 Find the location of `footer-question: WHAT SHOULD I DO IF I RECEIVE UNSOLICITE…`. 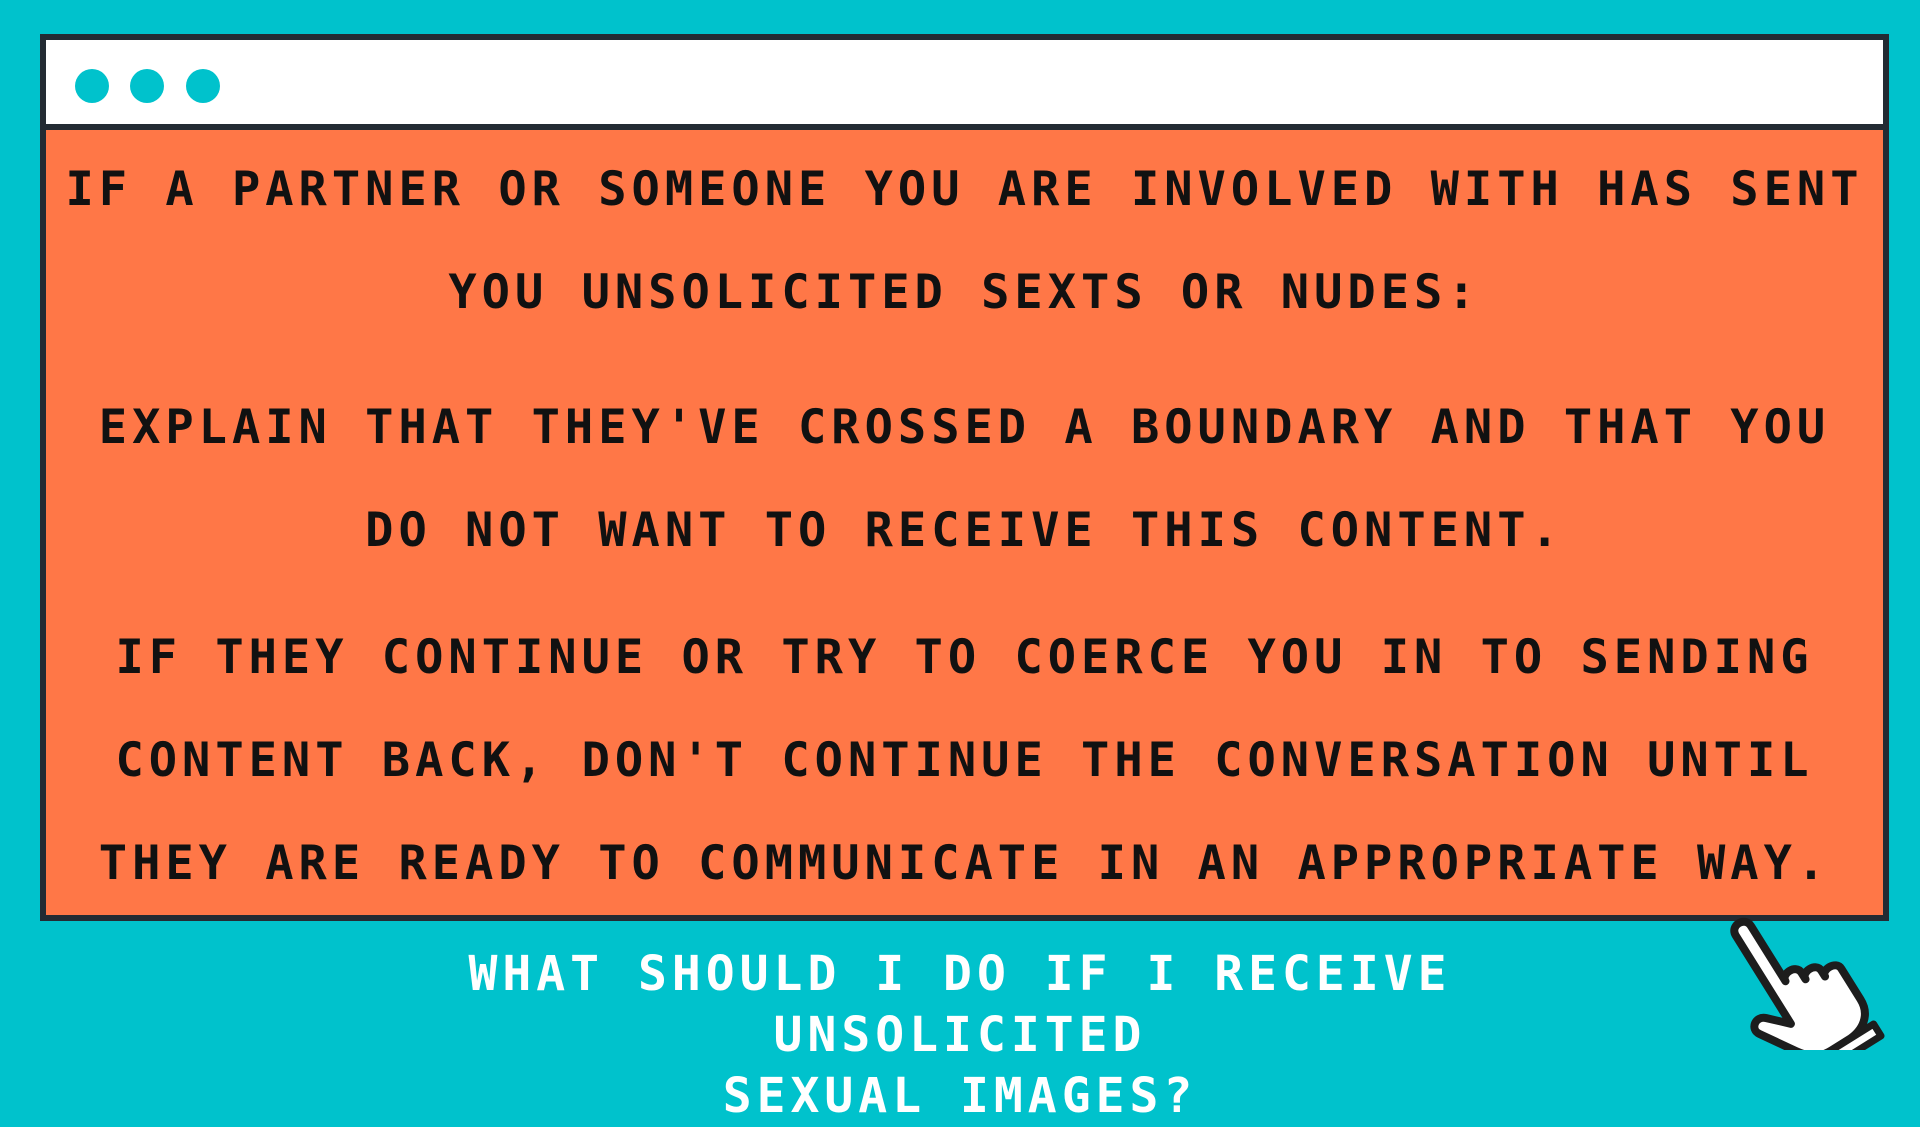

footer-question: WHAT SHOULD I DO IF I RECEIVE UNSOLICITE… is located at coordinates (960, 1035).